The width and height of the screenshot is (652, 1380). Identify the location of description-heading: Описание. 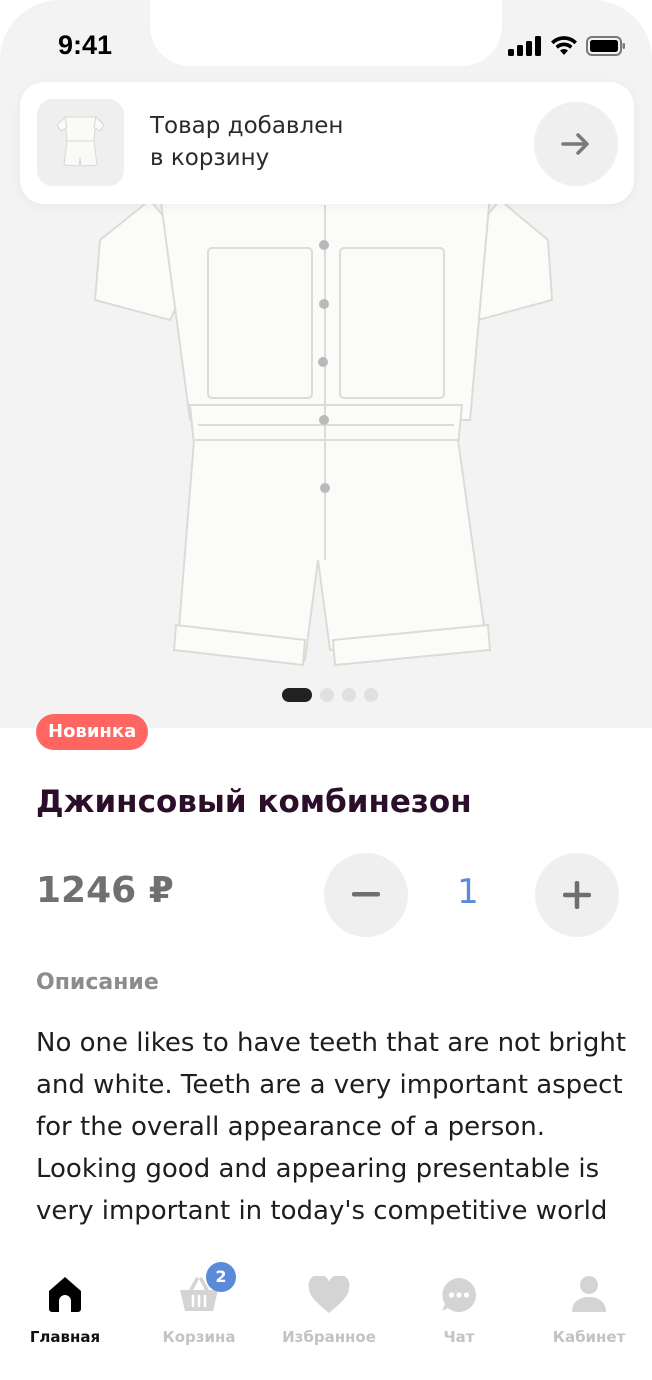
(97, 982).